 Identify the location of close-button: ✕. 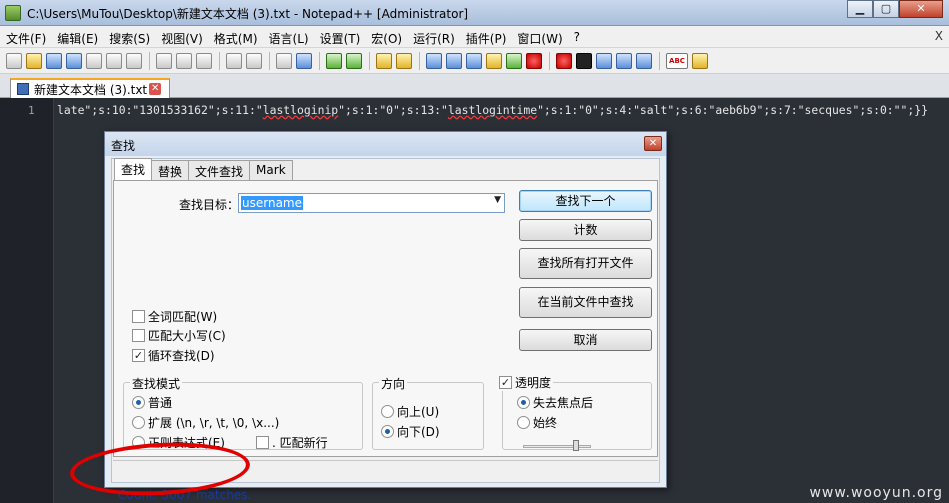
(921, 9).